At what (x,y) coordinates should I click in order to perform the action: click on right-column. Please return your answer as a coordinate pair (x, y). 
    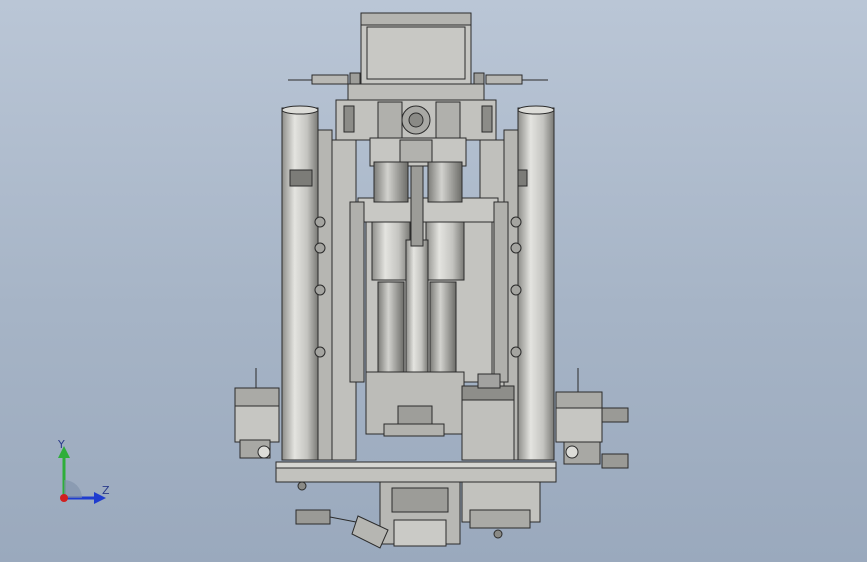
    Looking at the image, I should click on (534, 283).